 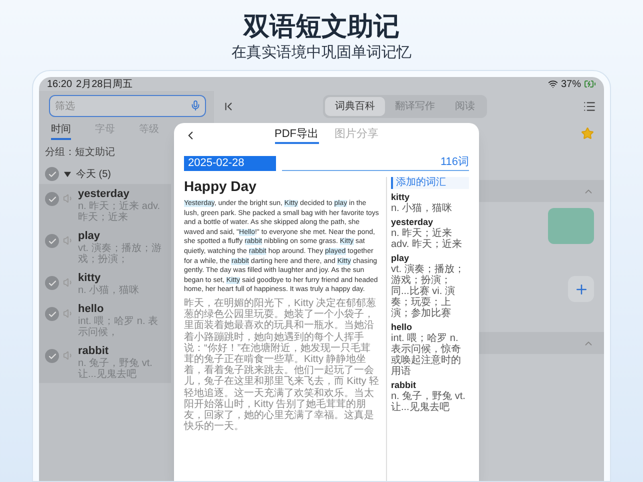 What do you see at coordinates (571, 226) in the screenshot?
I see `illustration-placeholder` at bounding box center [571, 226].